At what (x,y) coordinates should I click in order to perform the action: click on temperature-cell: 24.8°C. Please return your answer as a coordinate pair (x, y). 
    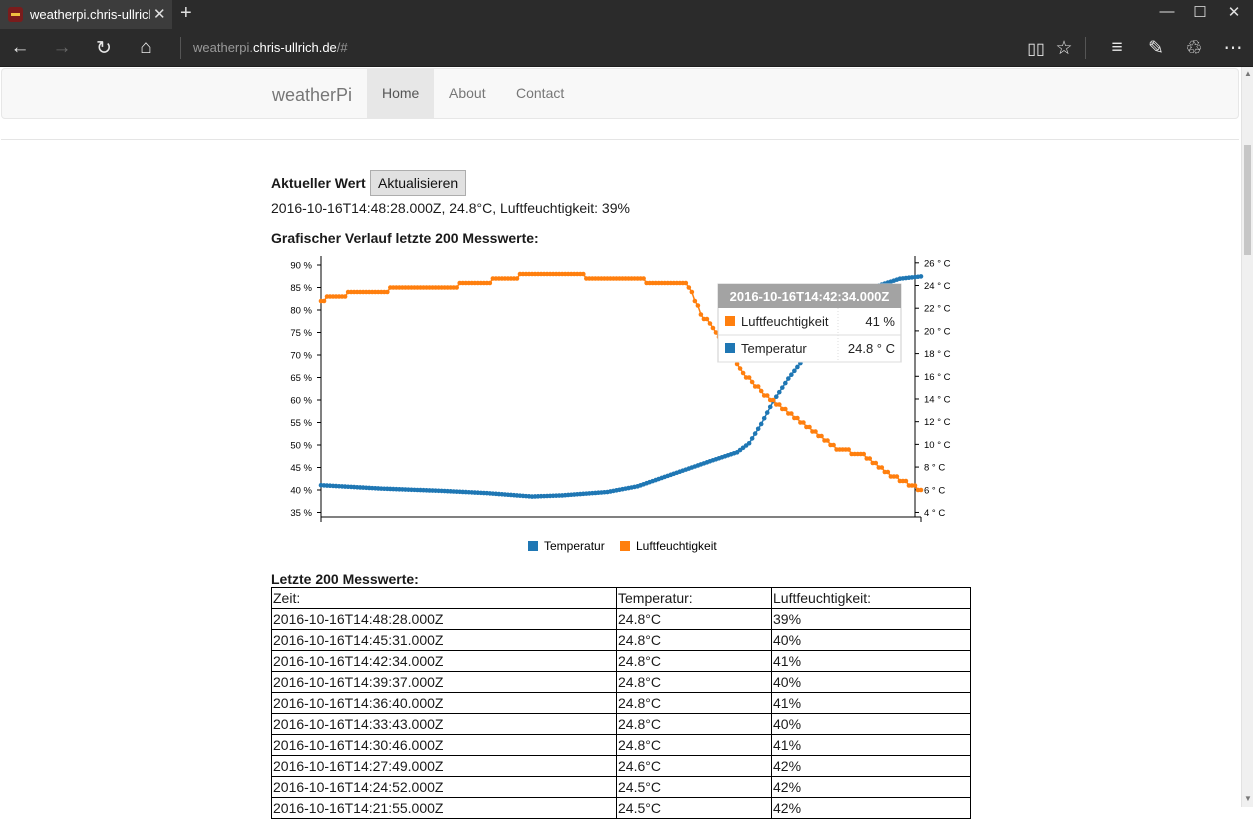
    Looking at the image, I should click on (694, 661).